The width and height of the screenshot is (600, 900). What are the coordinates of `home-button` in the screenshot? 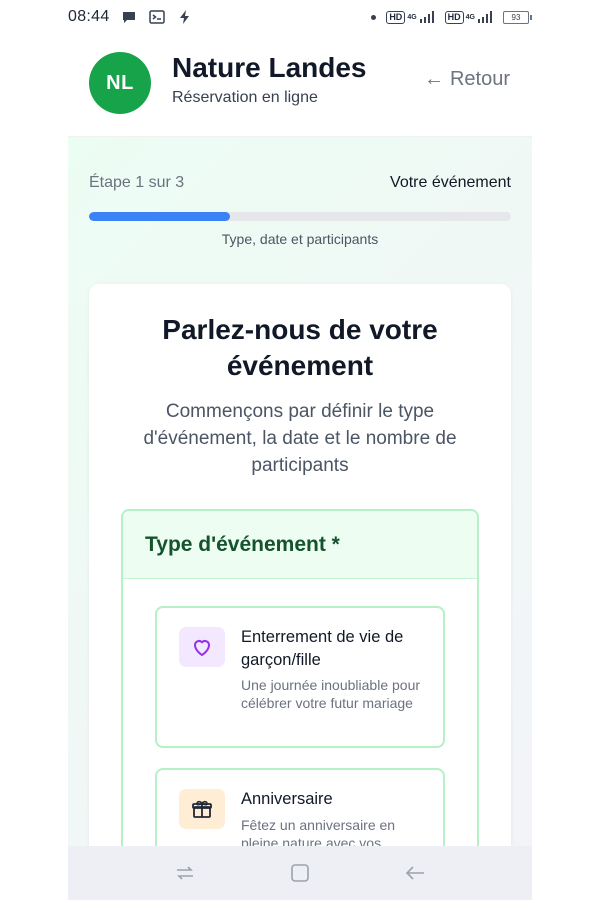 It's located at (300, 873).